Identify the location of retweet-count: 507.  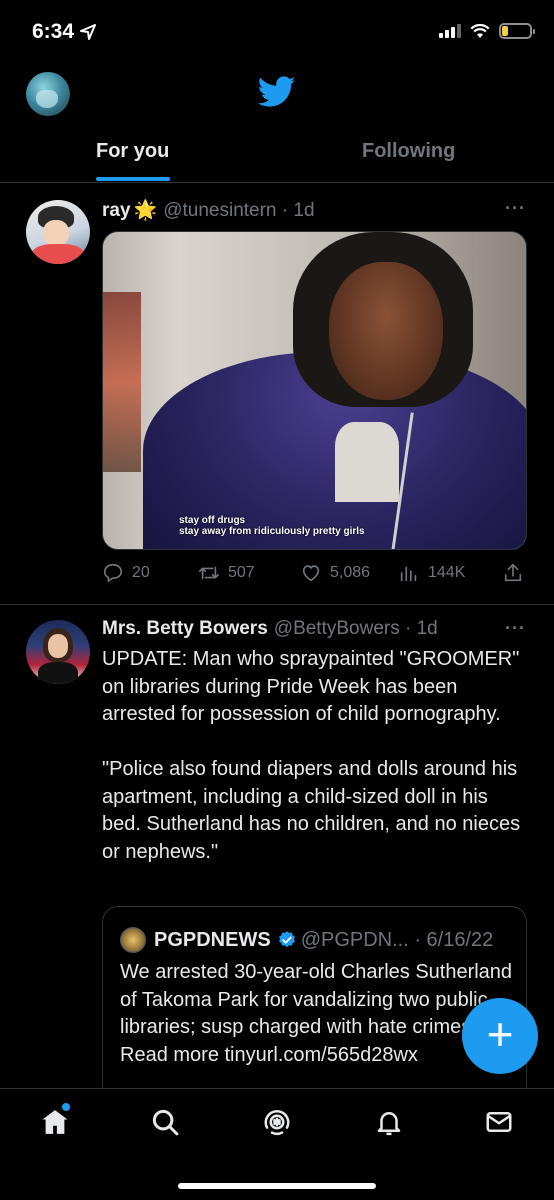
(241, 572).